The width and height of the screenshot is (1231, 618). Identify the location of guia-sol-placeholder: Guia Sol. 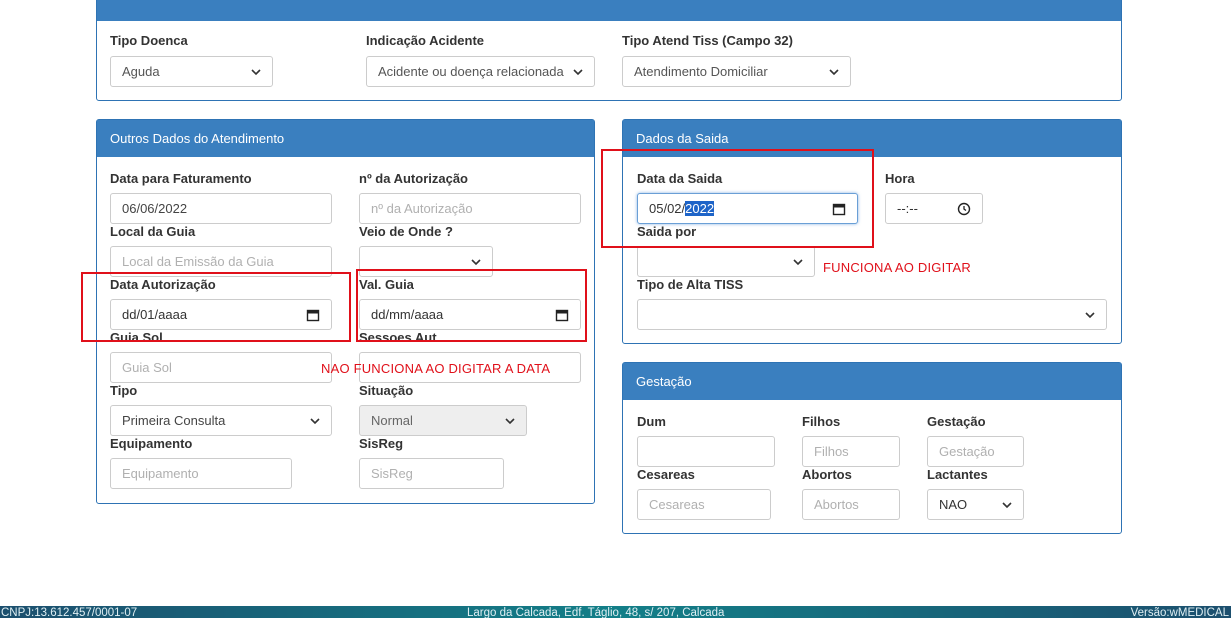
(147, 367).